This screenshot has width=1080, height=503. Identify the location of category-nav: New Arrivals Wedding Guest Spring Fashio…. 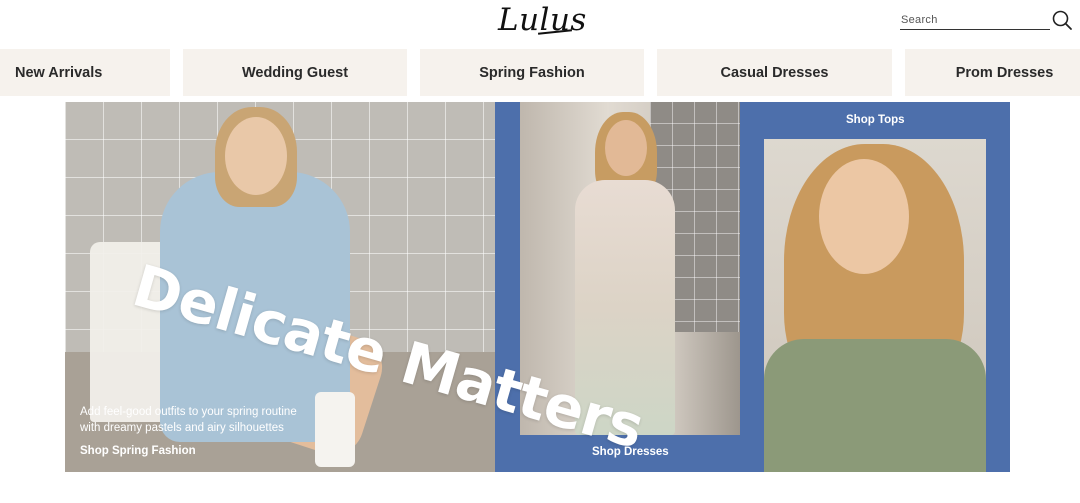
(540, 72).